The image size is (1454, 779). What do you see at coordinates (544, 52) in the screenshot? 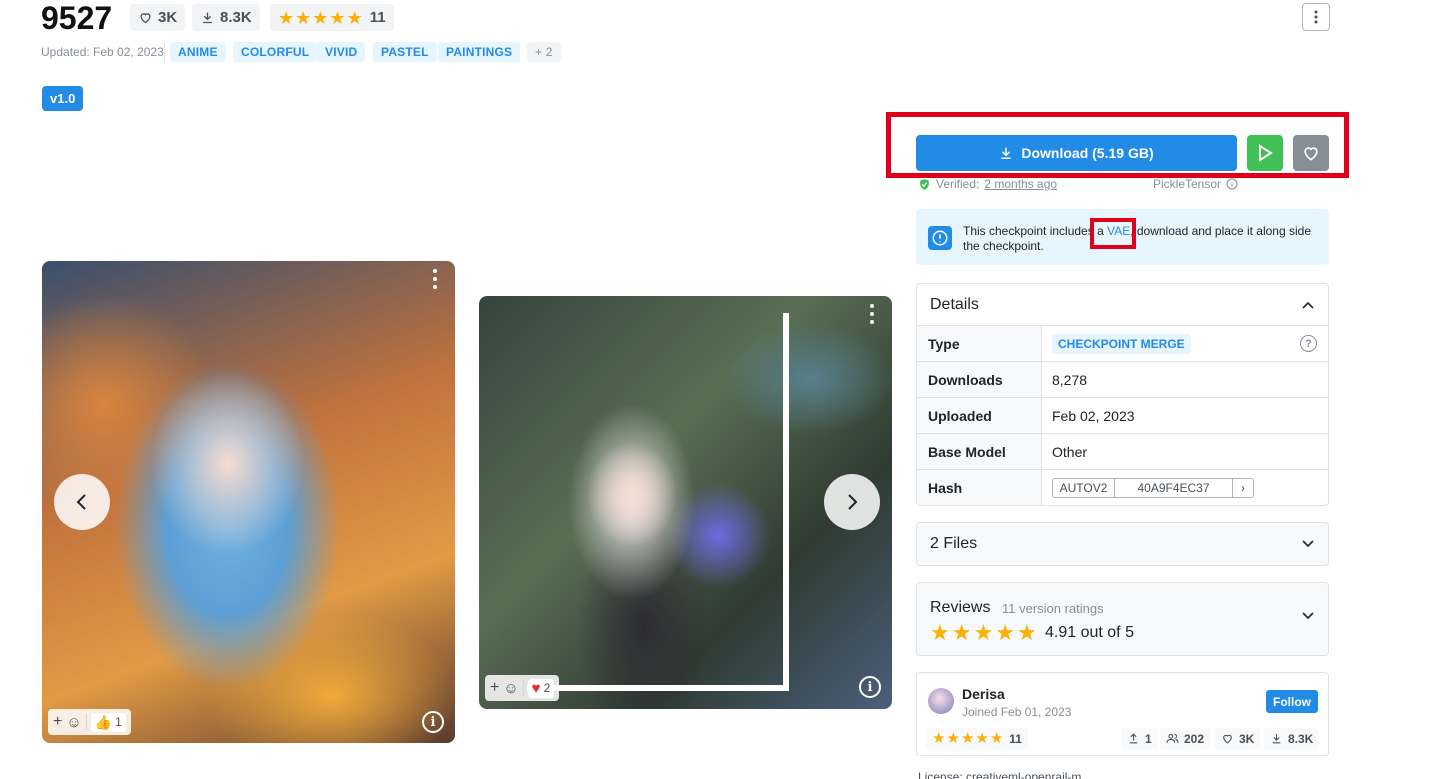
I see `more-tags-button: + 2` at bounding box center [544, 52].